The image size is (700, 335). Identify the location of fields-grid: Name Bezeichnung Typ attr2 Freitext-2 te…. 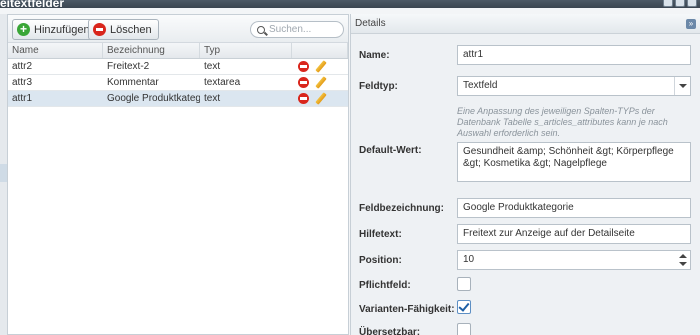
(178, 75).